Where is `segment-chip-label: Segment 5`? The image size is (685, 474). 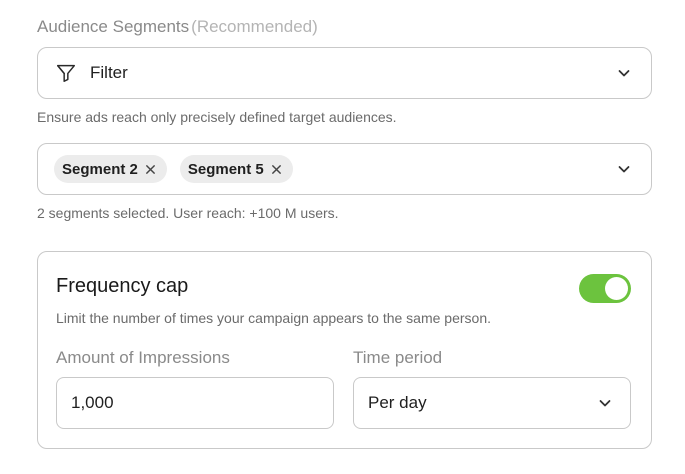
segment-chip-label: Segment 5 is located at coordinates (225, 169).